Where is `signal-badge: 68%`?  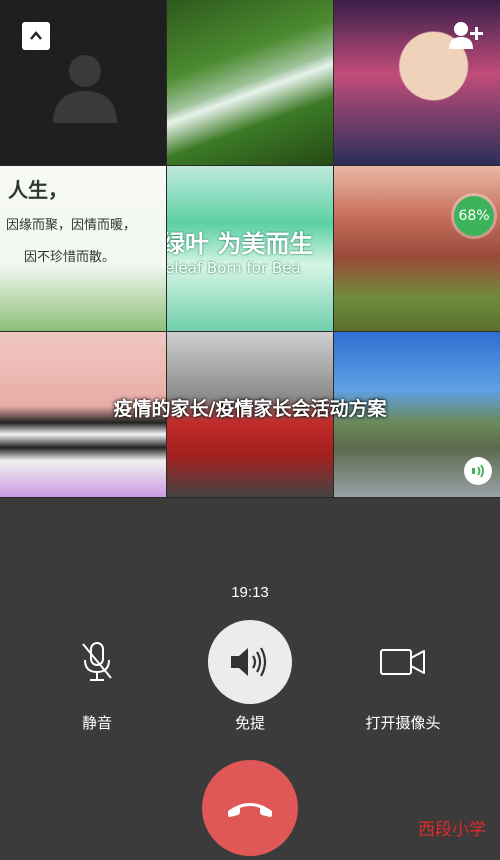
signal-badge: 68% is located at coordinates (474, 216).